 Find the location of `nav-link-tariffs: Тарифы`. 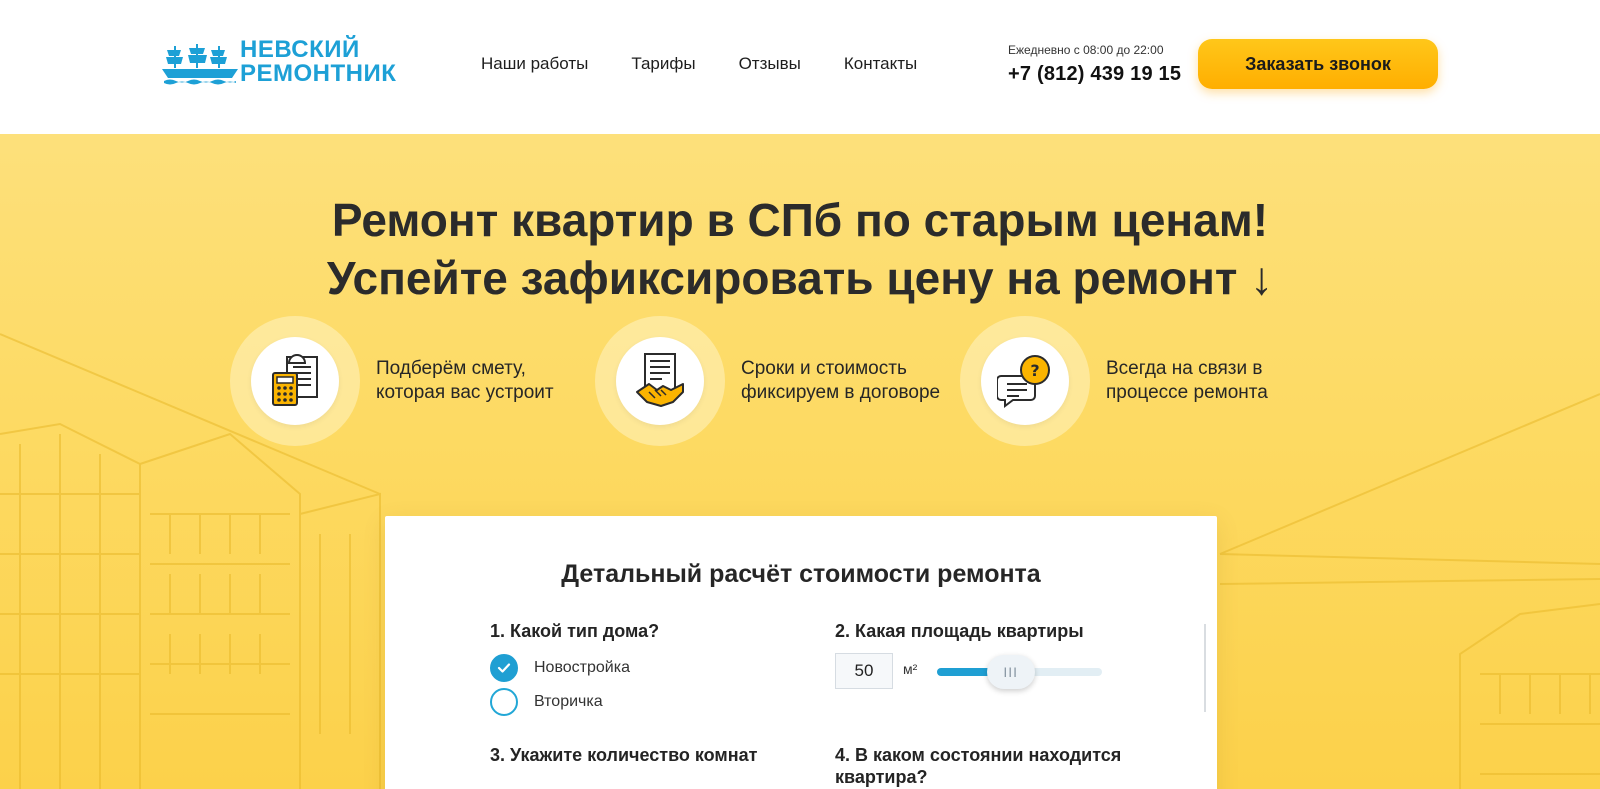

nav-link-tariffs: Тарифы is located at coordinates (663, 64).